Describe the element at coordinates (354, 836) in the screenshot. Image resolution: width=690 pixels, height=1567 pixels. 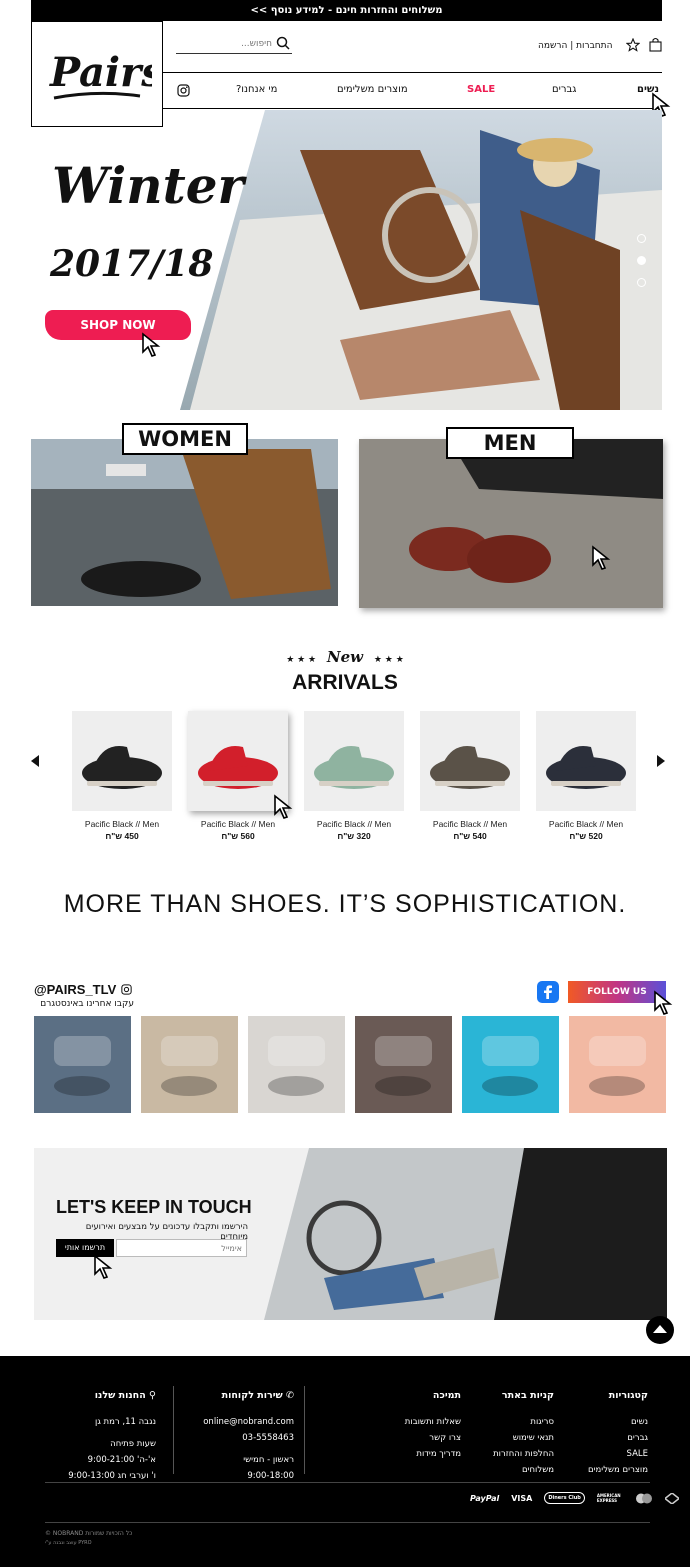
I see `product-price: 320 ש"ח` at that location.